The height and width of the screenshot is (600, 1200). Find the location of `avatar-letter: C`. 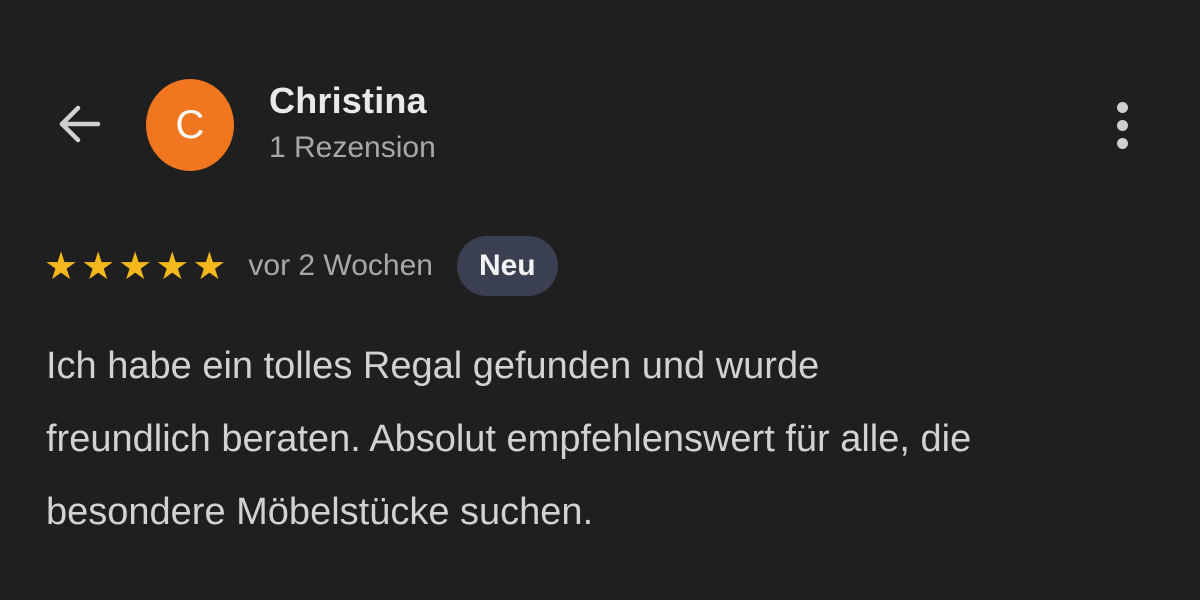

avatar-letter: C is located at coordinates (190, 124).